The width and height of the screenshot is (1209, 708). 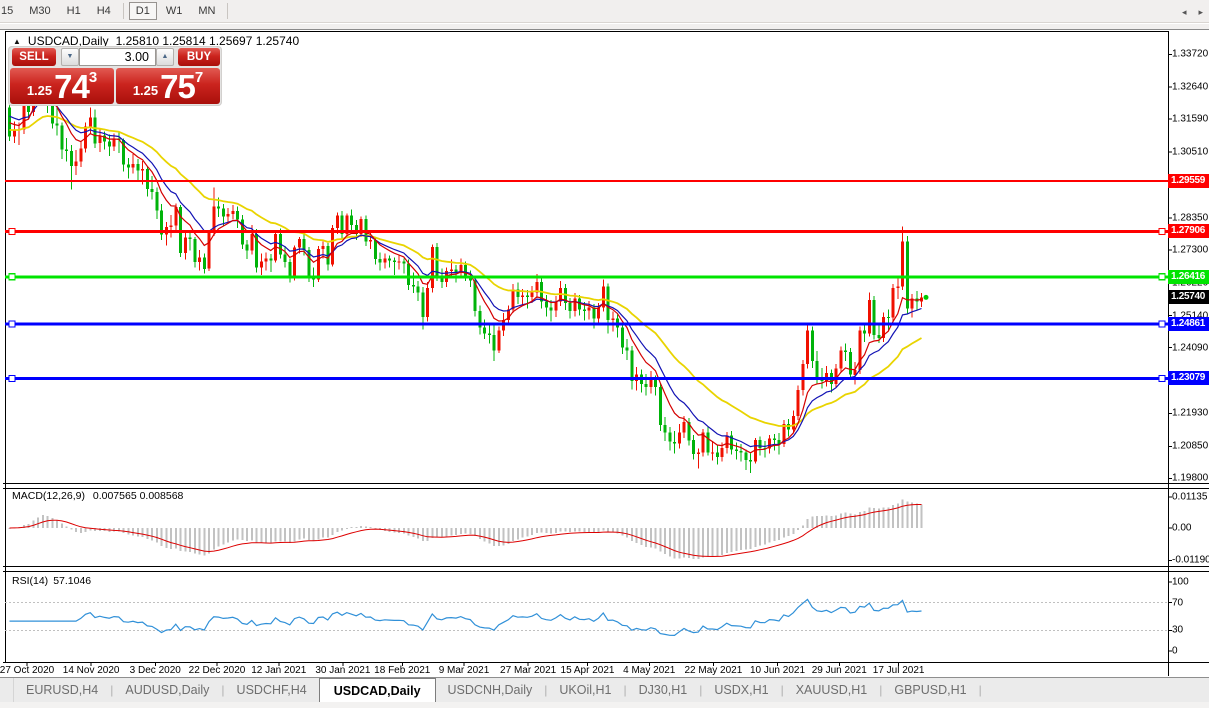 What do you see at coordinates (1188, 231) in the screenshot?
I see `hline-price-badge: 1.27906` at bounding box center [1188, 231].